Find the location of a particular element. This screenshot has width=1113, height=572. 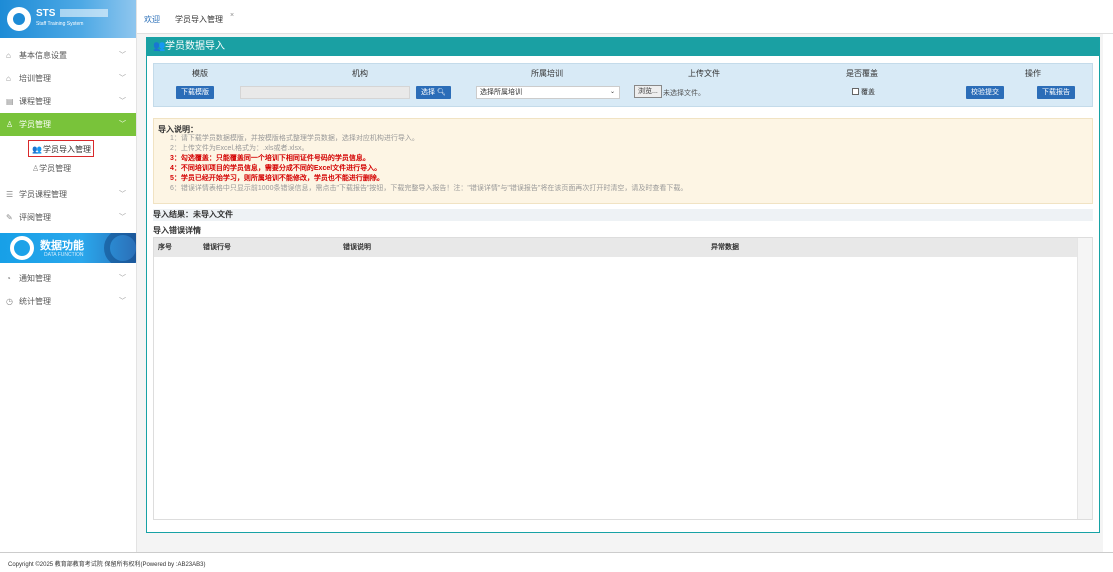

graduation-icon: ⌂ is located at coordinates (8, 78).